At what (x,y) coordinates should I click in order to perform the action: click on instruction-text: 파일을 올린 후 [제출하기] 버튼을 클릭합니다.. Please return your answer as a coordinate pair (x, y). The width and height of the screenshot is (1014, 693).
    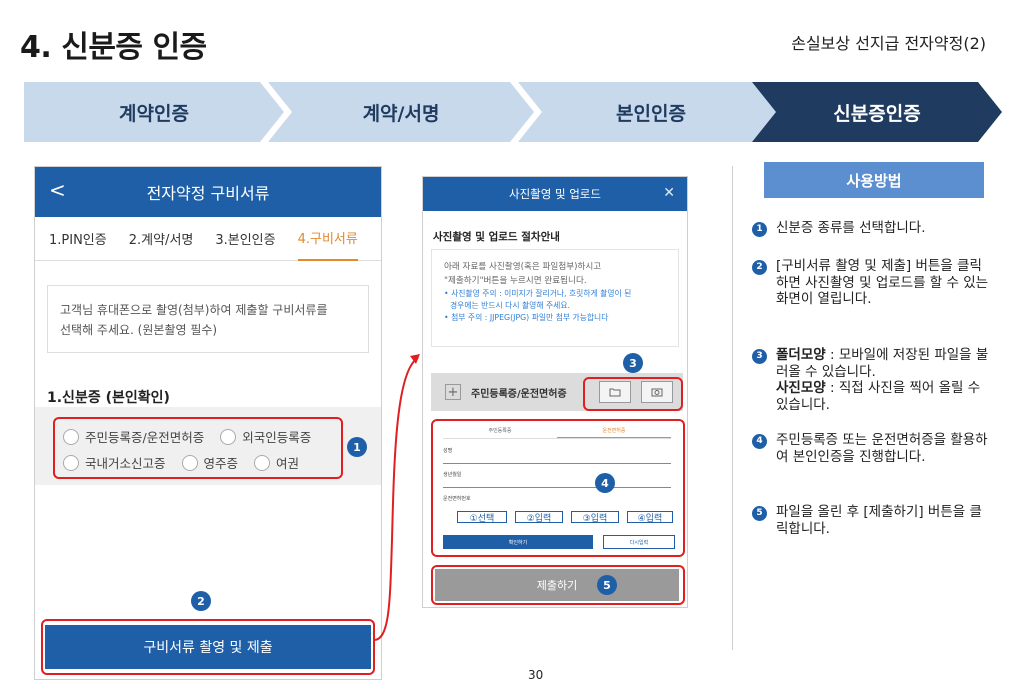
    Looking at the image, I should click on (879, 520).